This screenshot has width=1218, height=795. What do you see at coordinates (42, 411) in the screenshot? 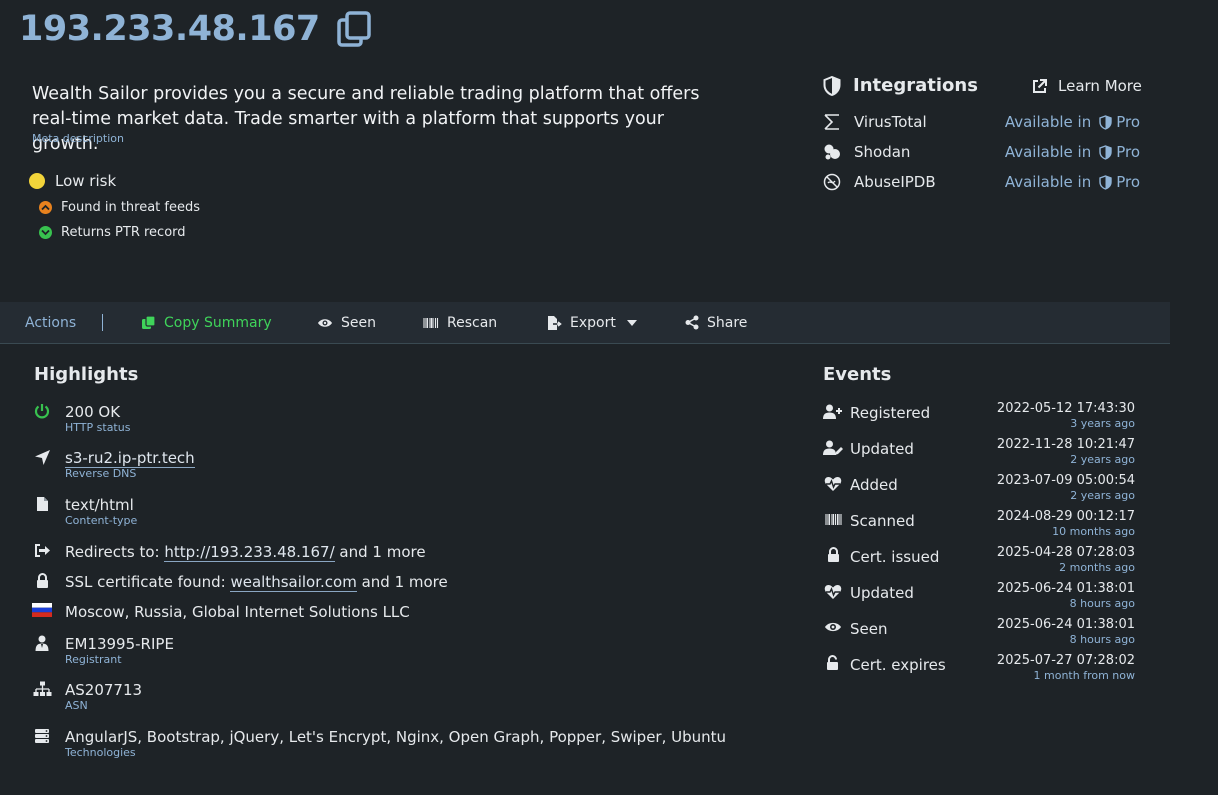
I see `power-icon` at bounding box center [42, 411].